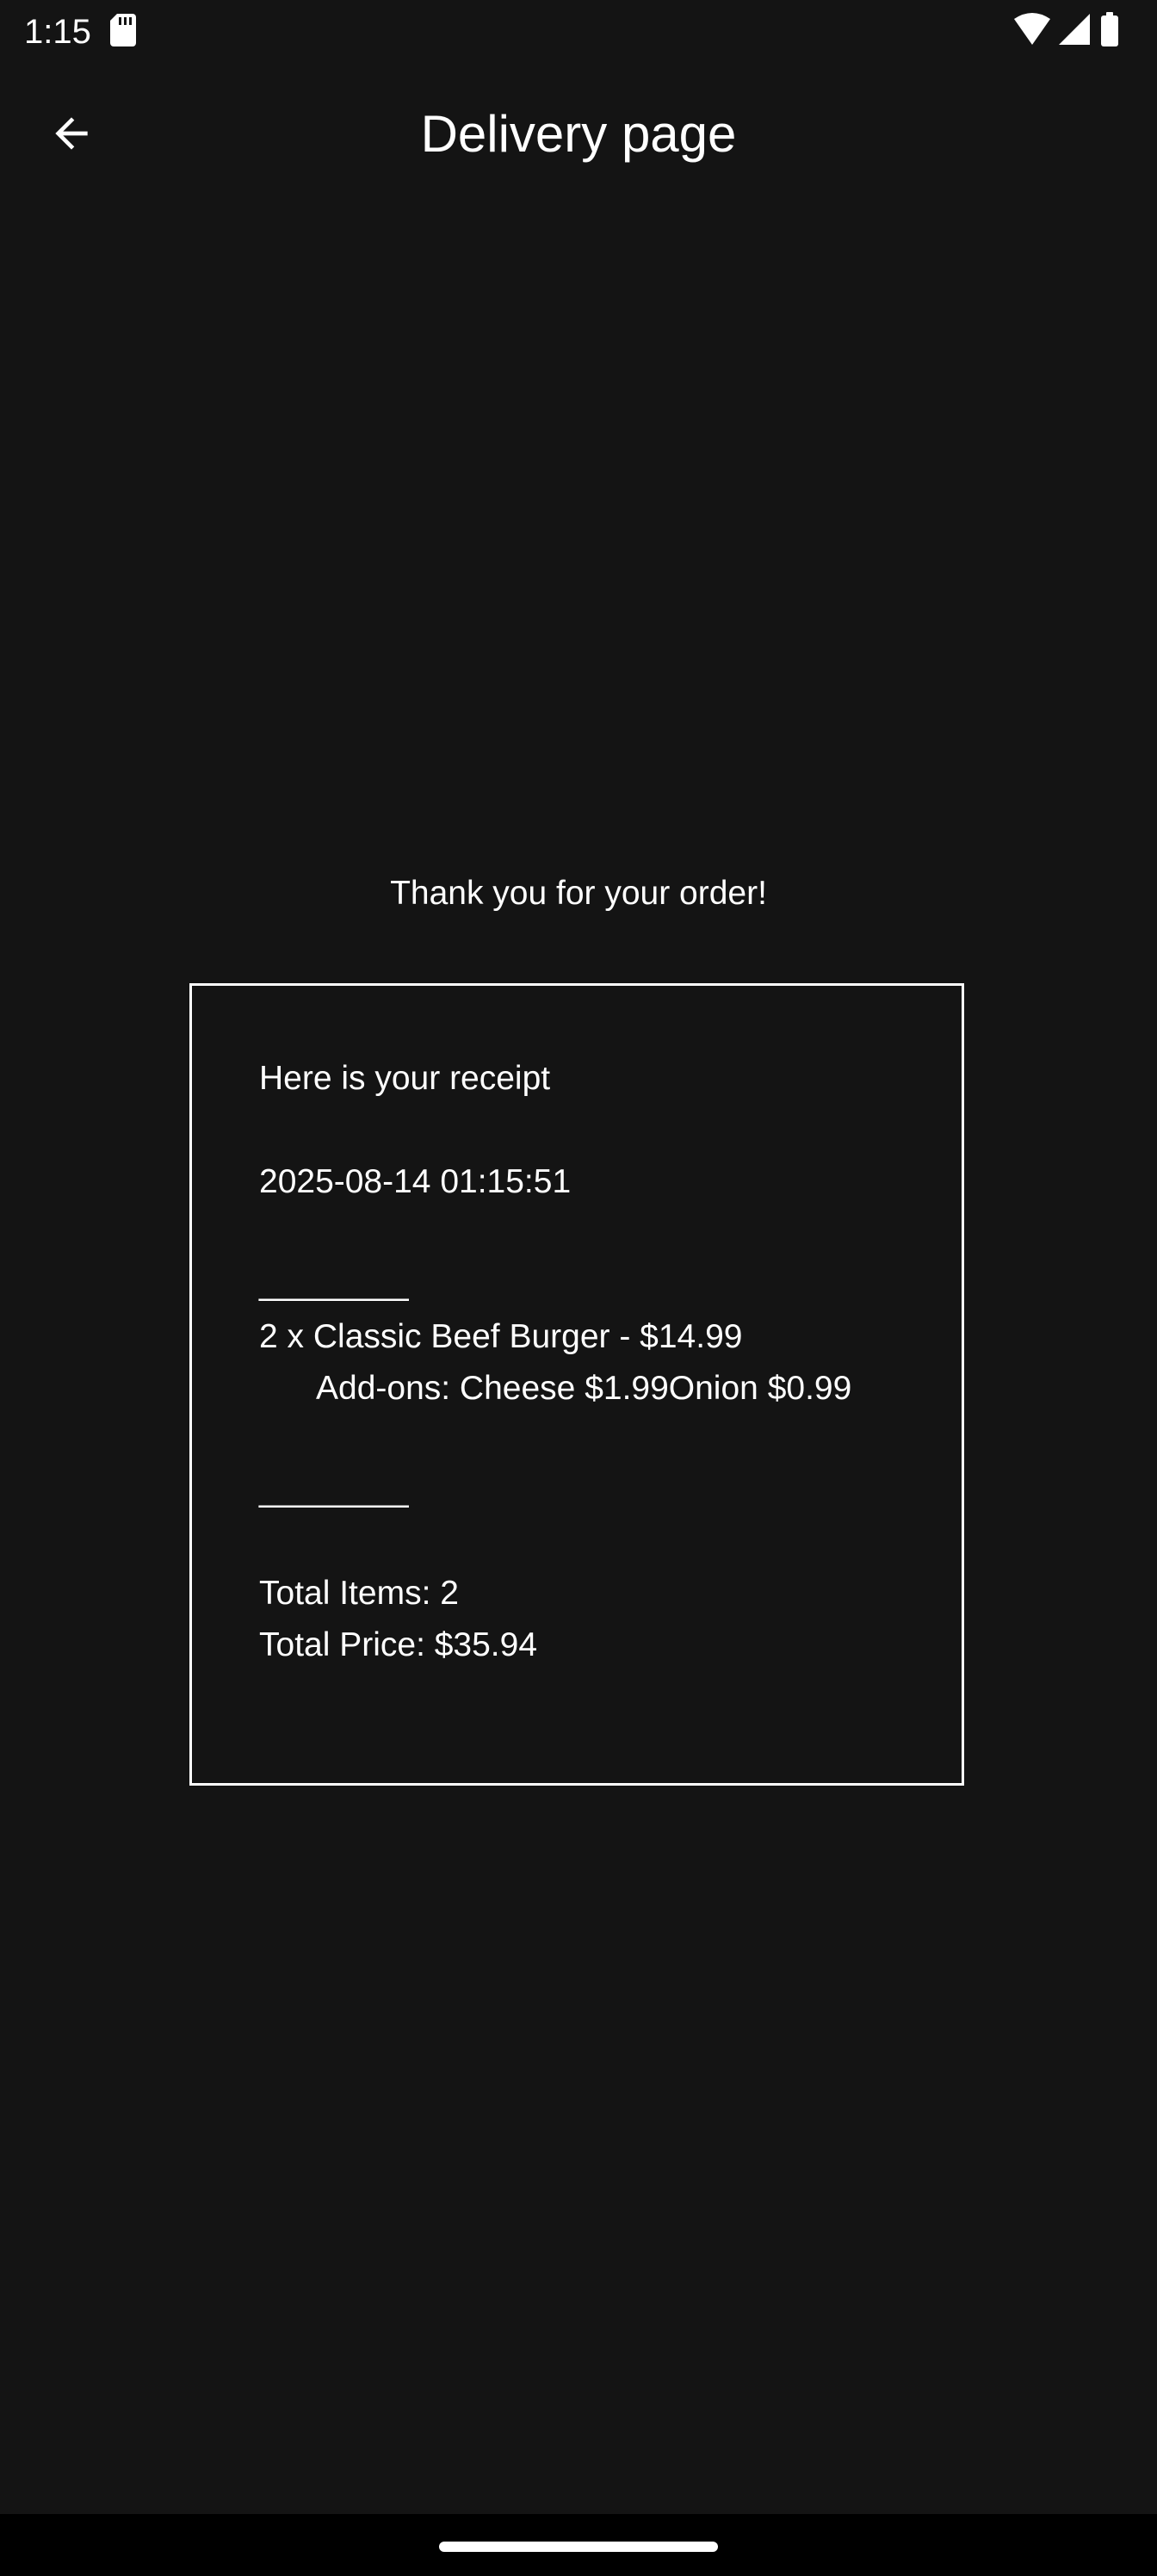  What do you see at coordinates (1075, 29) in the screenshot?
I see `signal-icon` at bounding box center [1075, 29].